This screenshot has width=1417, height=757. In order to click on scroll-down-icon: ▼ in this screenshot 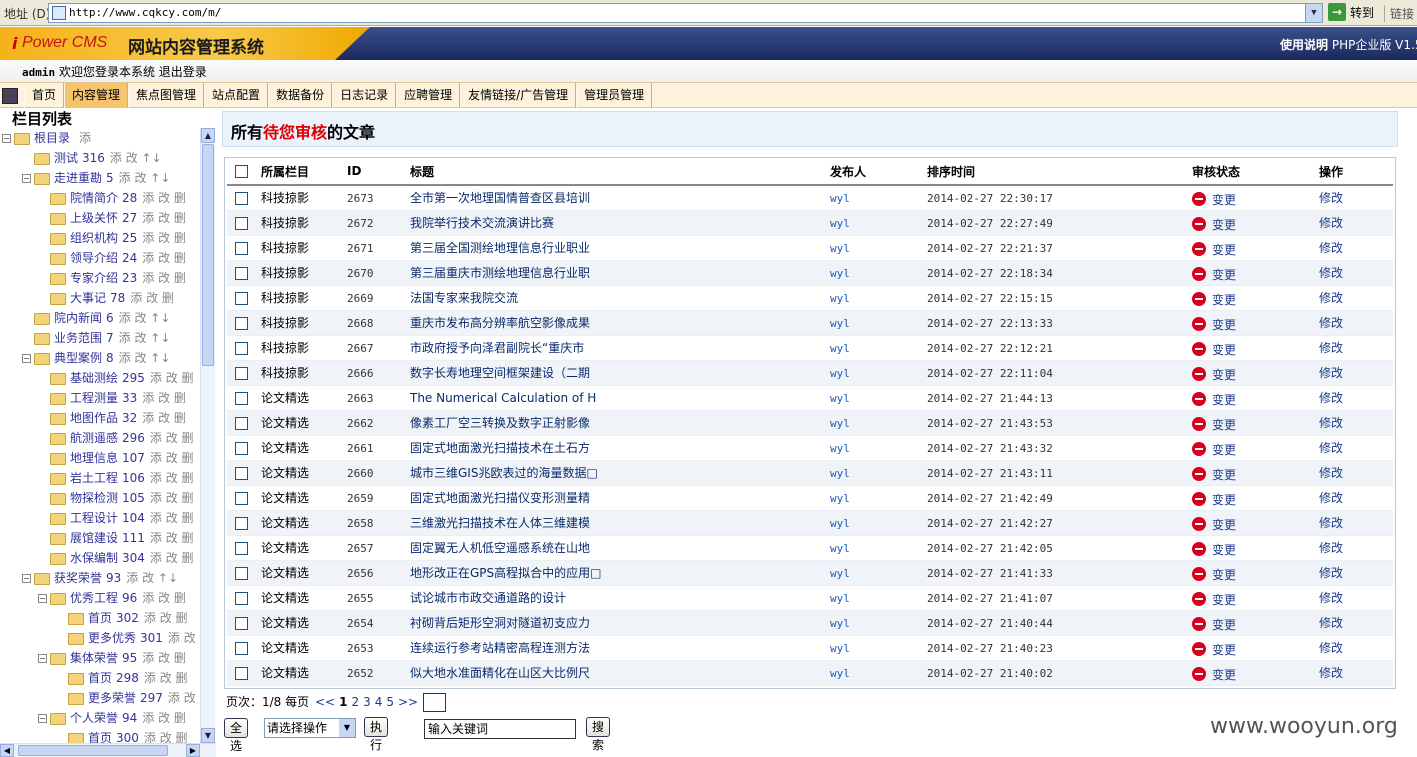, I will do `click(208, 735)`.